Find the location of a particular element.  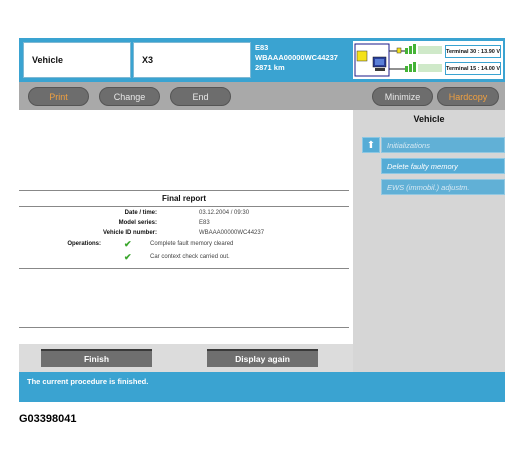

vehicle-info: E83 WBAAA00000WC44237 2871 km is located at coordinates (303, 60).